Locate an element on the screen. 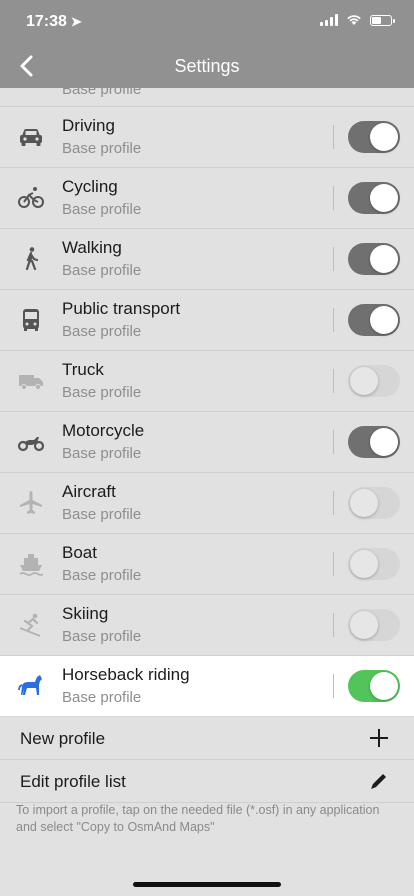 The width and height of the screenshot is (414, 896). profile-row-truck: Truck Base profile is located at coordinates (207, 381).